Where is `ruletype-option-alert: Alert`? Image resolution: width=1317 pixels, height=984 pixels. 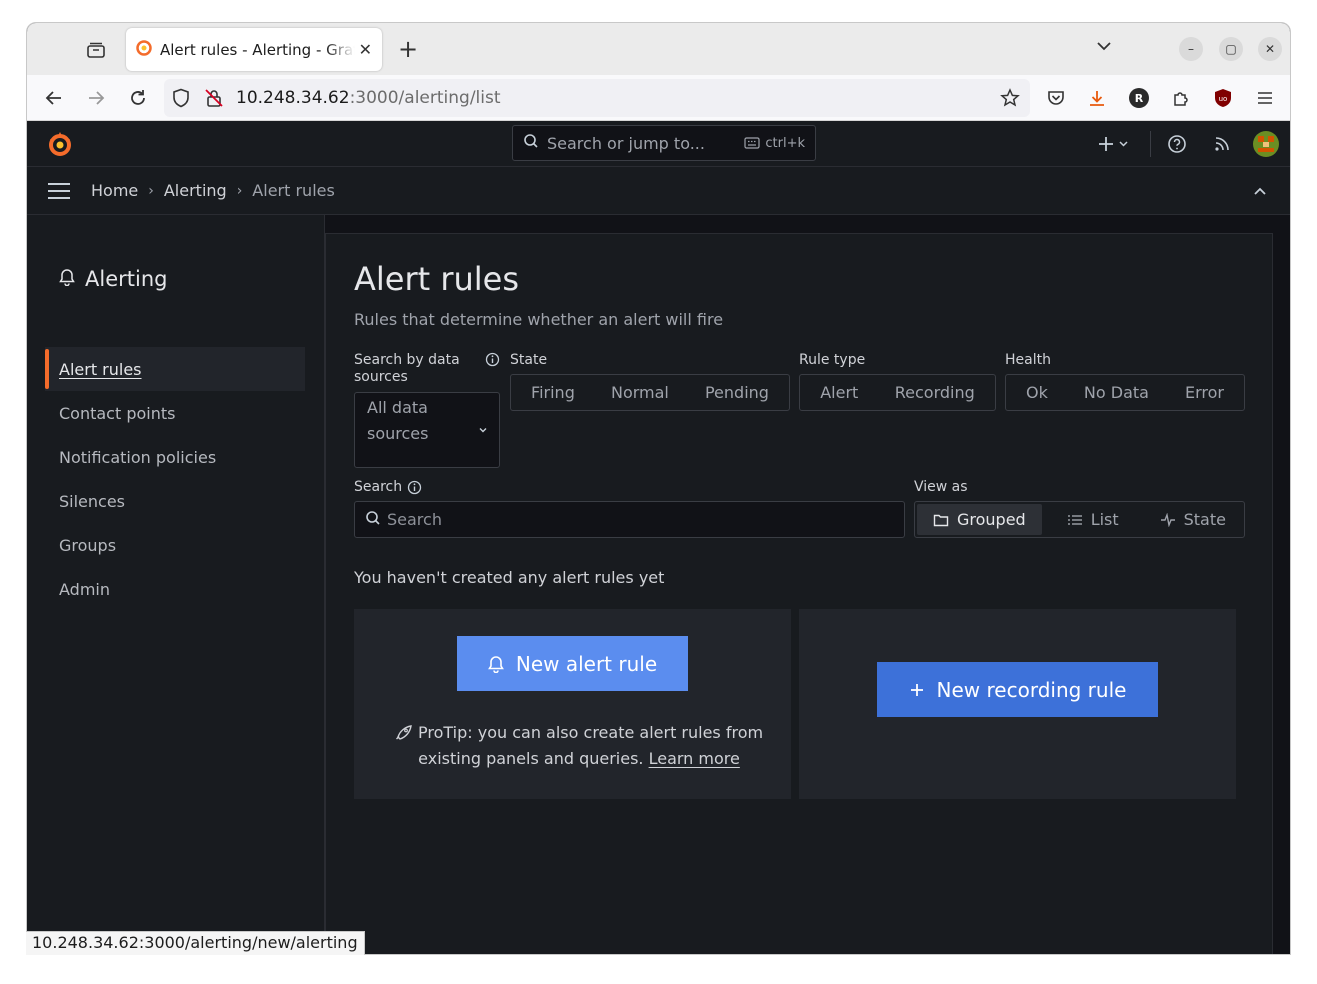 ruletype-option-alert: Alert is located at coordinates (839, 392).